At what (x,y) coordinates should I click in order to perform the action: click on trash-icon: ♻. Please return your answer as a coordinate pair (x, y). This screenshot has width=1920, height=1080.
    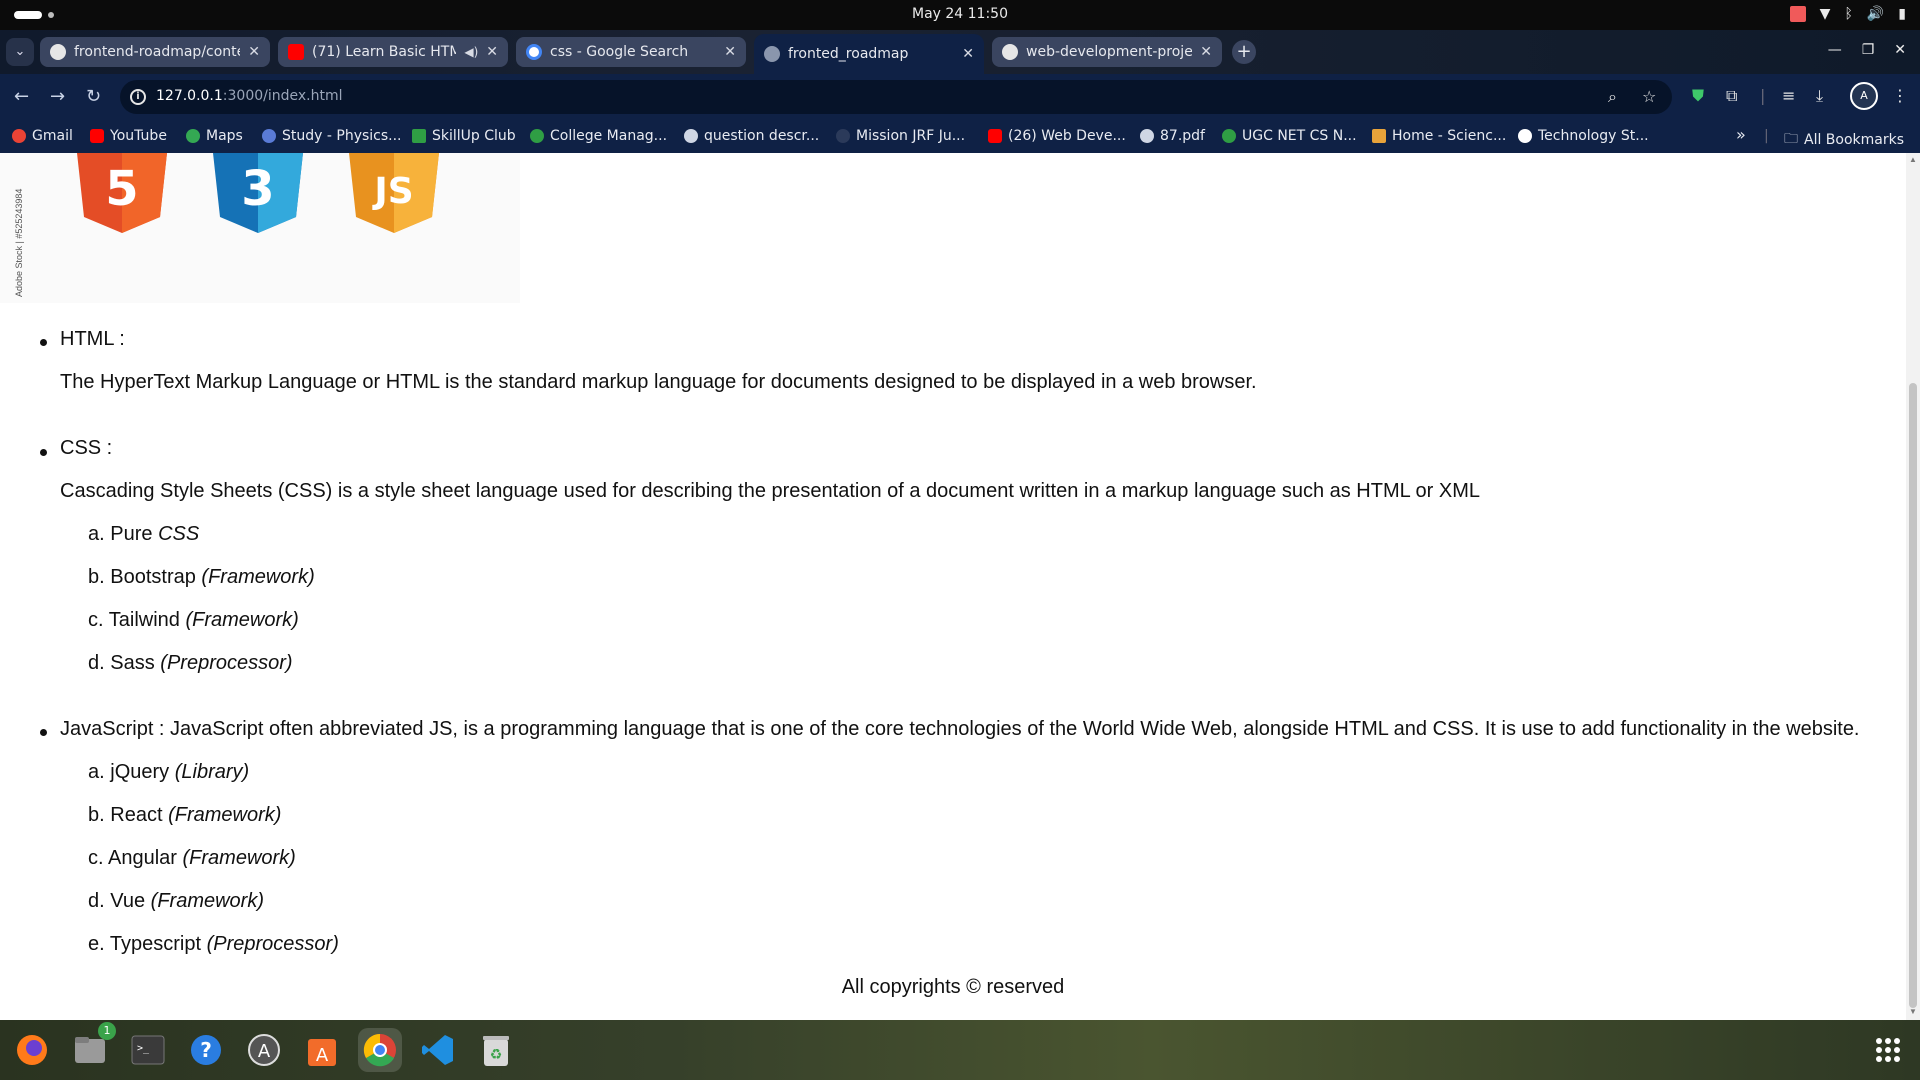
    Looking at the image, I should click on (496, 1050).